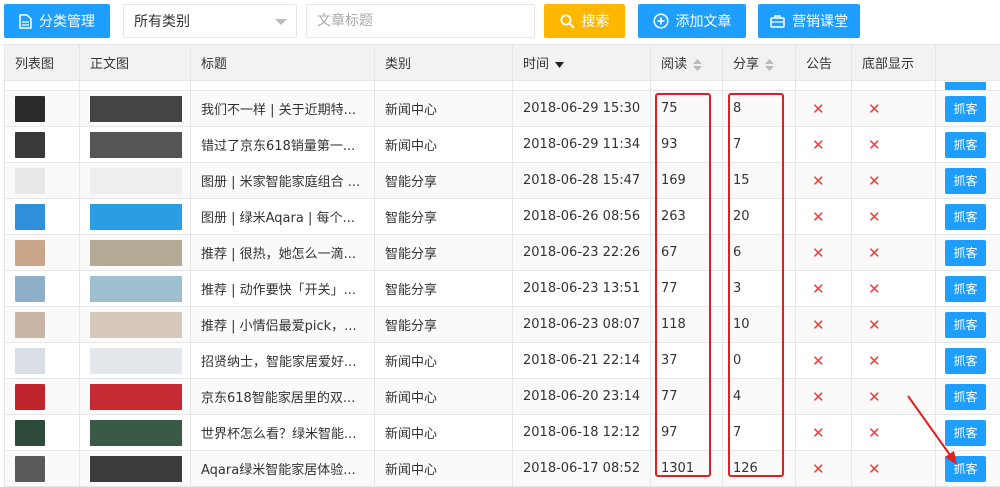 The height and width of the screenshot is (487, 1000). I want to click on add-article-button: 添加文章, so click(692, 21).